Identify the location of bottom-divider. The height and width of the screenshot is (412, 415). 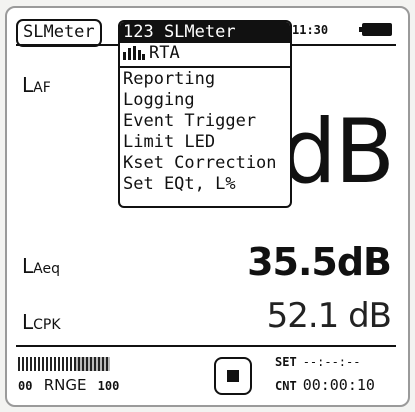
(206, 346).